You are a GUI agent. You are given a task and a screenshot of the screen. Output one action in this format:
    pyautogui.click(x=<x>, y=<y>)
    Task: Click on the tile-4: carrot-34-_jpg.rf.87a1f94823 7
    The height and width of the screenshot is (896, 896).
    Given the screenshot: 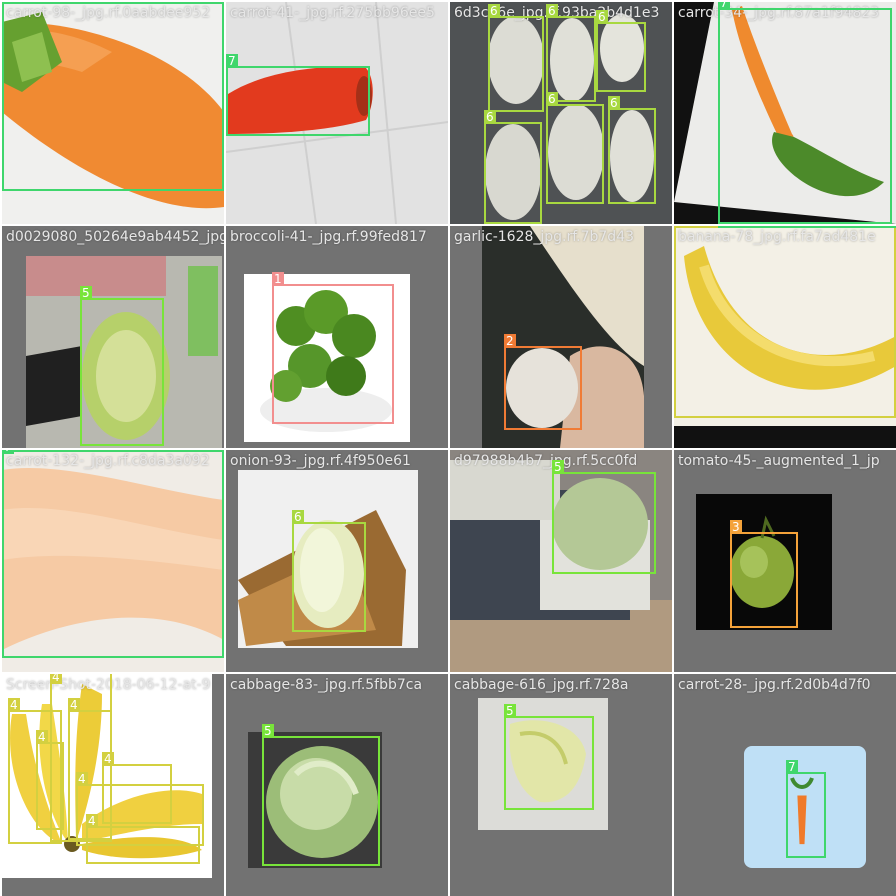 What is the action you would take?
    pyautogui.click(x=785, y=113)
    